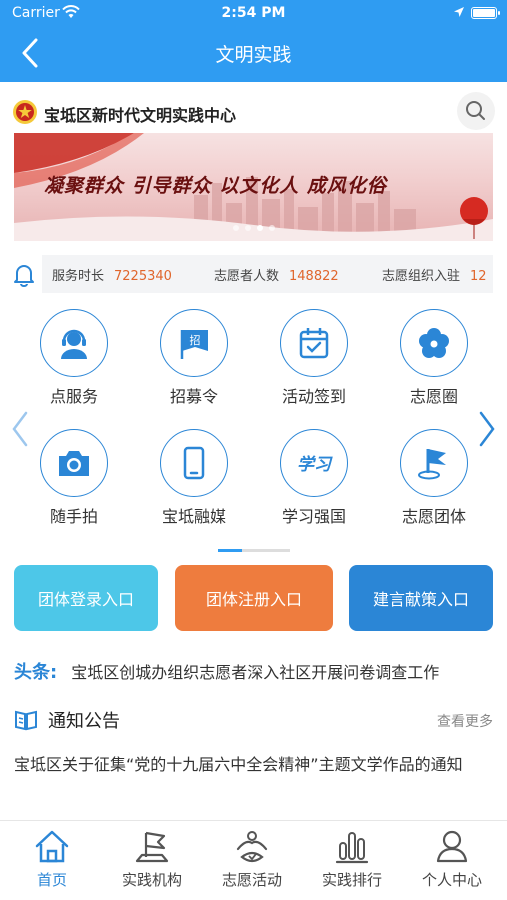 The width and height of the screenshot is (507, 900). I want to click on banner-carousel: 凝聚群众 引导群众 以文化人 成风化俗, so click(253, 187).